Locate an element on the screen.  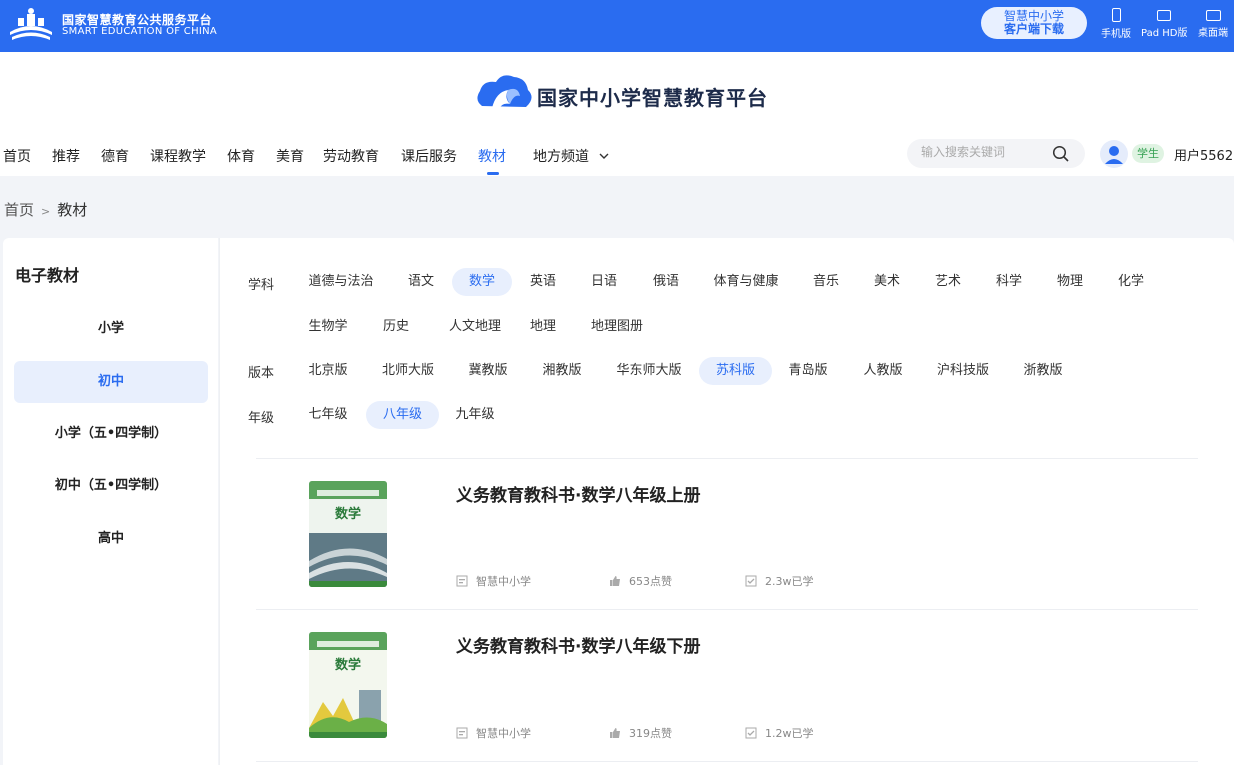
breadcrumb-home: 首页 is located at coordinates (19, 210).